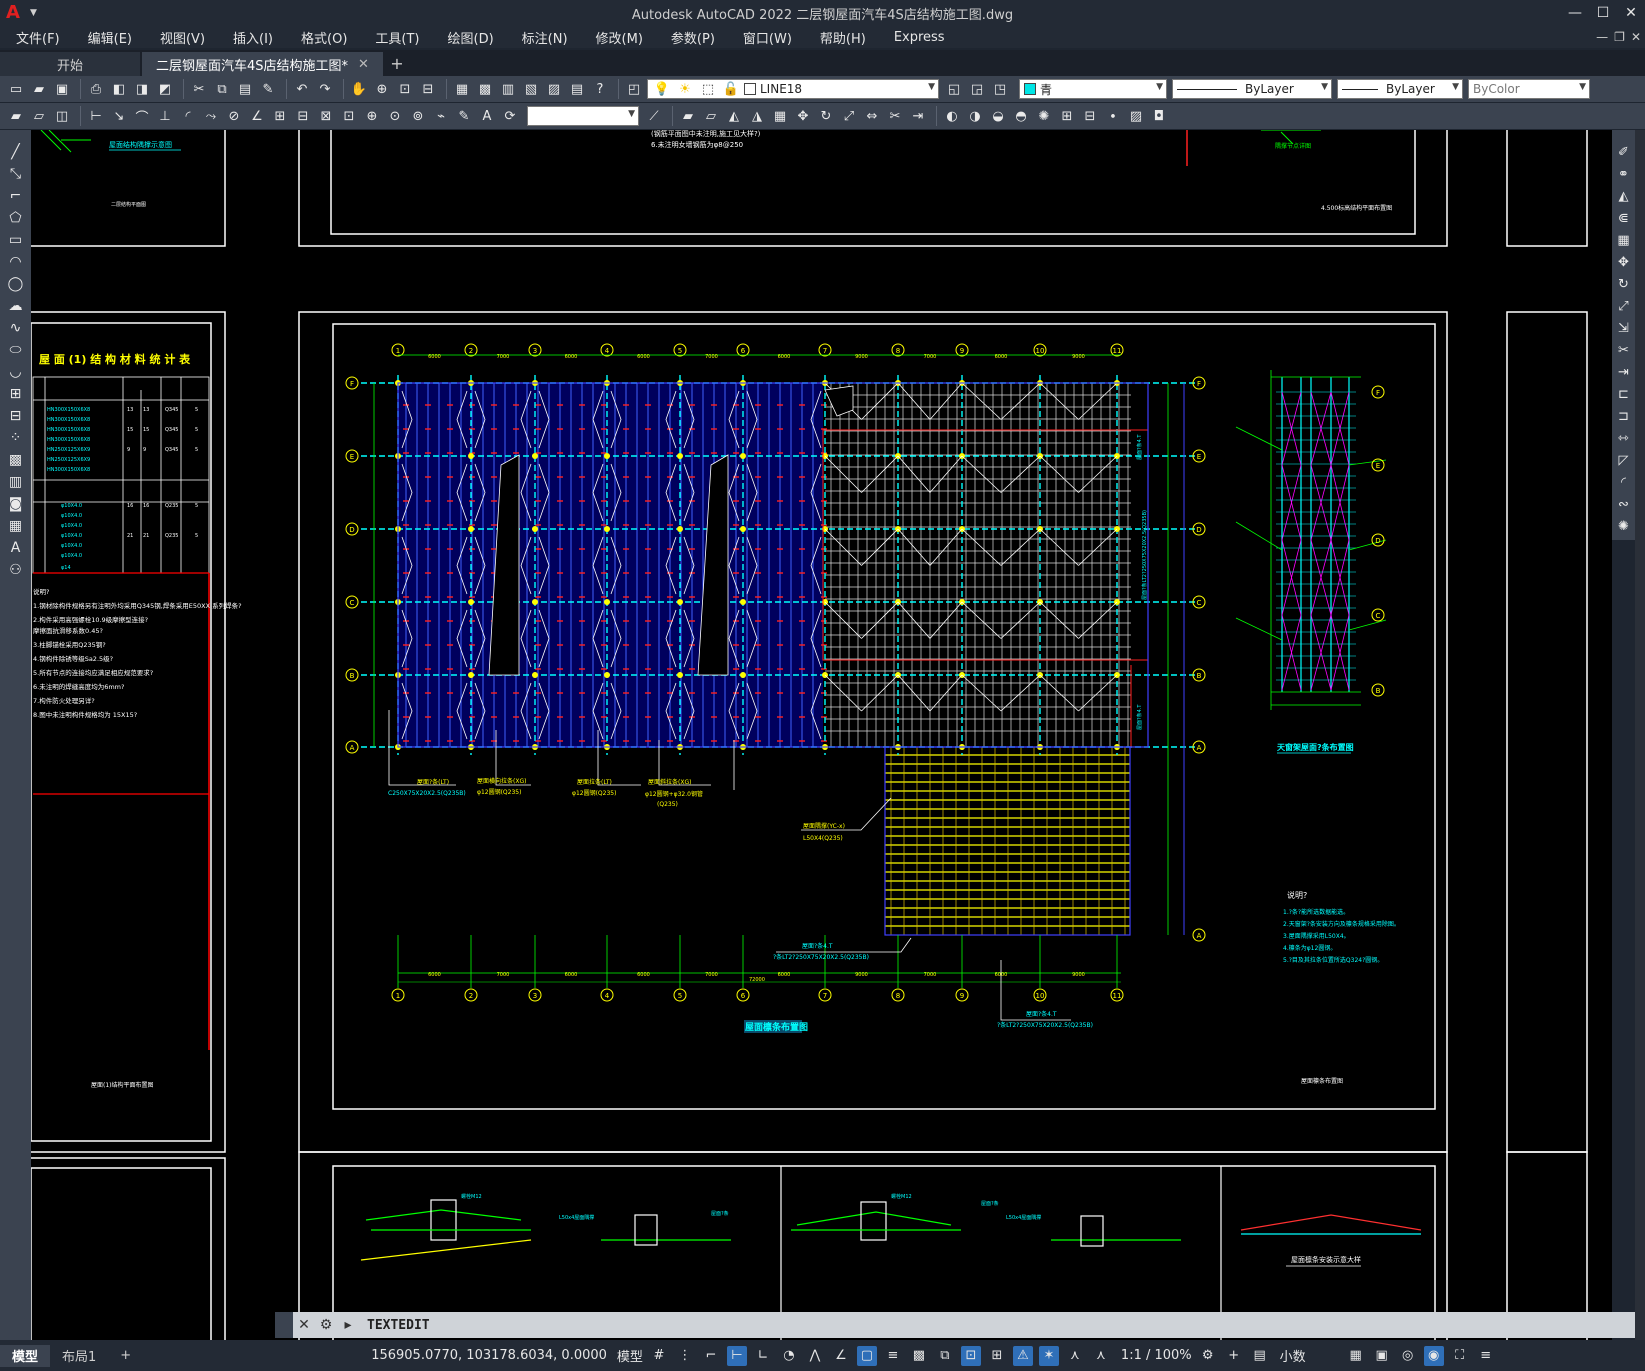  I want to click on tool-palettes-icon: ▥, so click(508, 89).